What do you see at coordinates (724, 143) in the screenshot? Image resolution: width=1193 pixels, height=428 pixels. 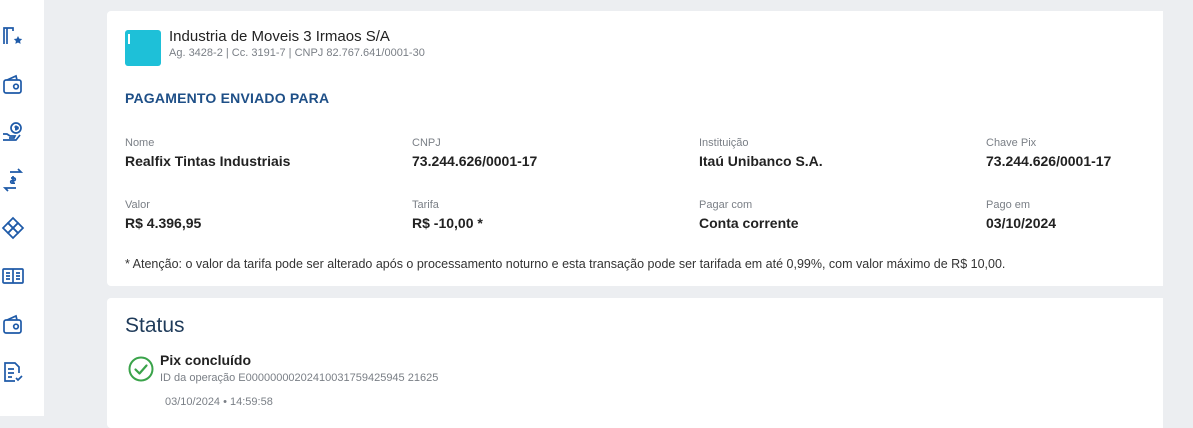 I see `instituicao-label: Instituição` at bounding box center [724, 143].